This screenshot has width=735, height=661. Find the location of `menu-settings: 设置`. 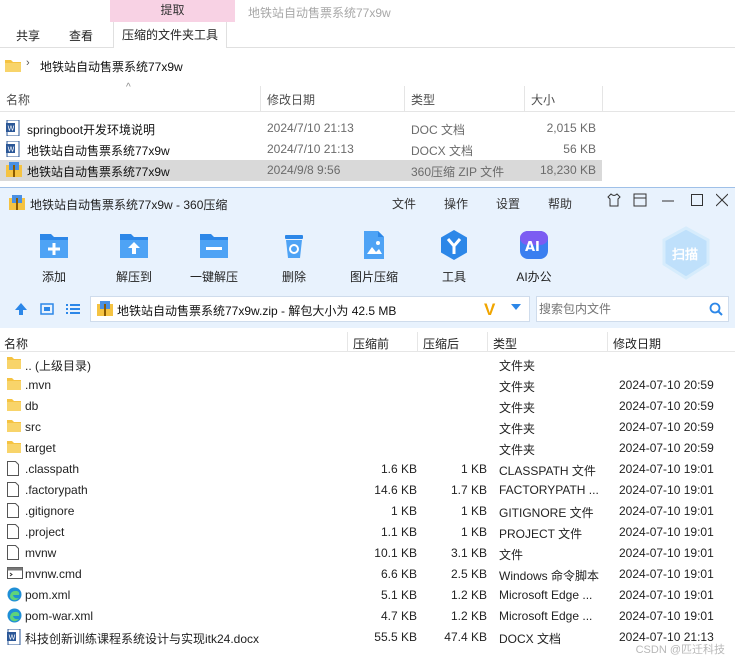

menu-settings: 设置 is located at coordinates (508, 203).